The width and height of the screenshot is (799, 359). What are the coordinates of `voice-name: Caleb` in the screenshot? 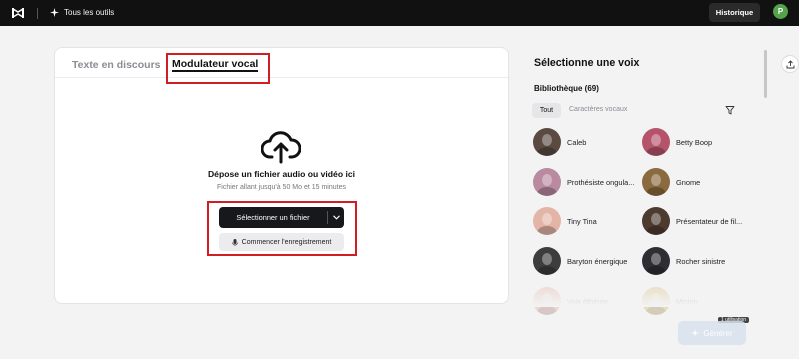 It's located at (577, 142).